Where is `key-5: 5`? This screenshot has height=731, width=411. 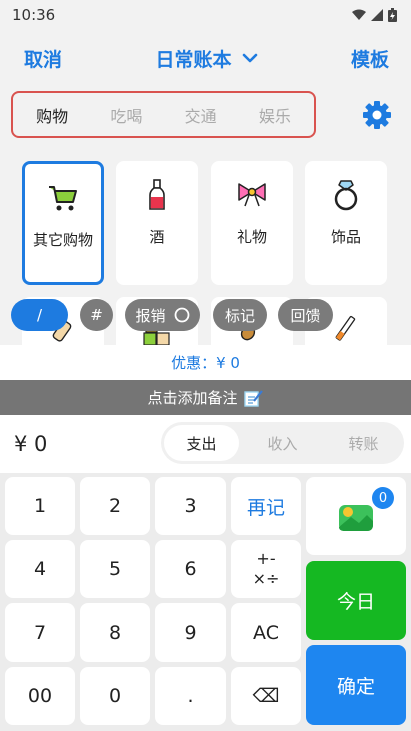
key-5: 5 is located at coordinates (115, 569).